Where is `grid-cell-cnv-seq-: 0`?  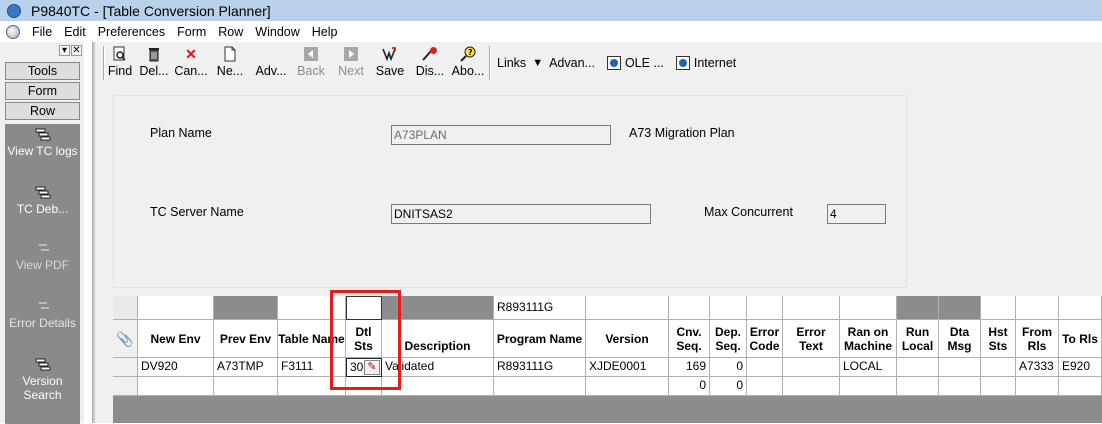 grid-cell-cnv-seq-: 0 is located at coordinates (689, 386).